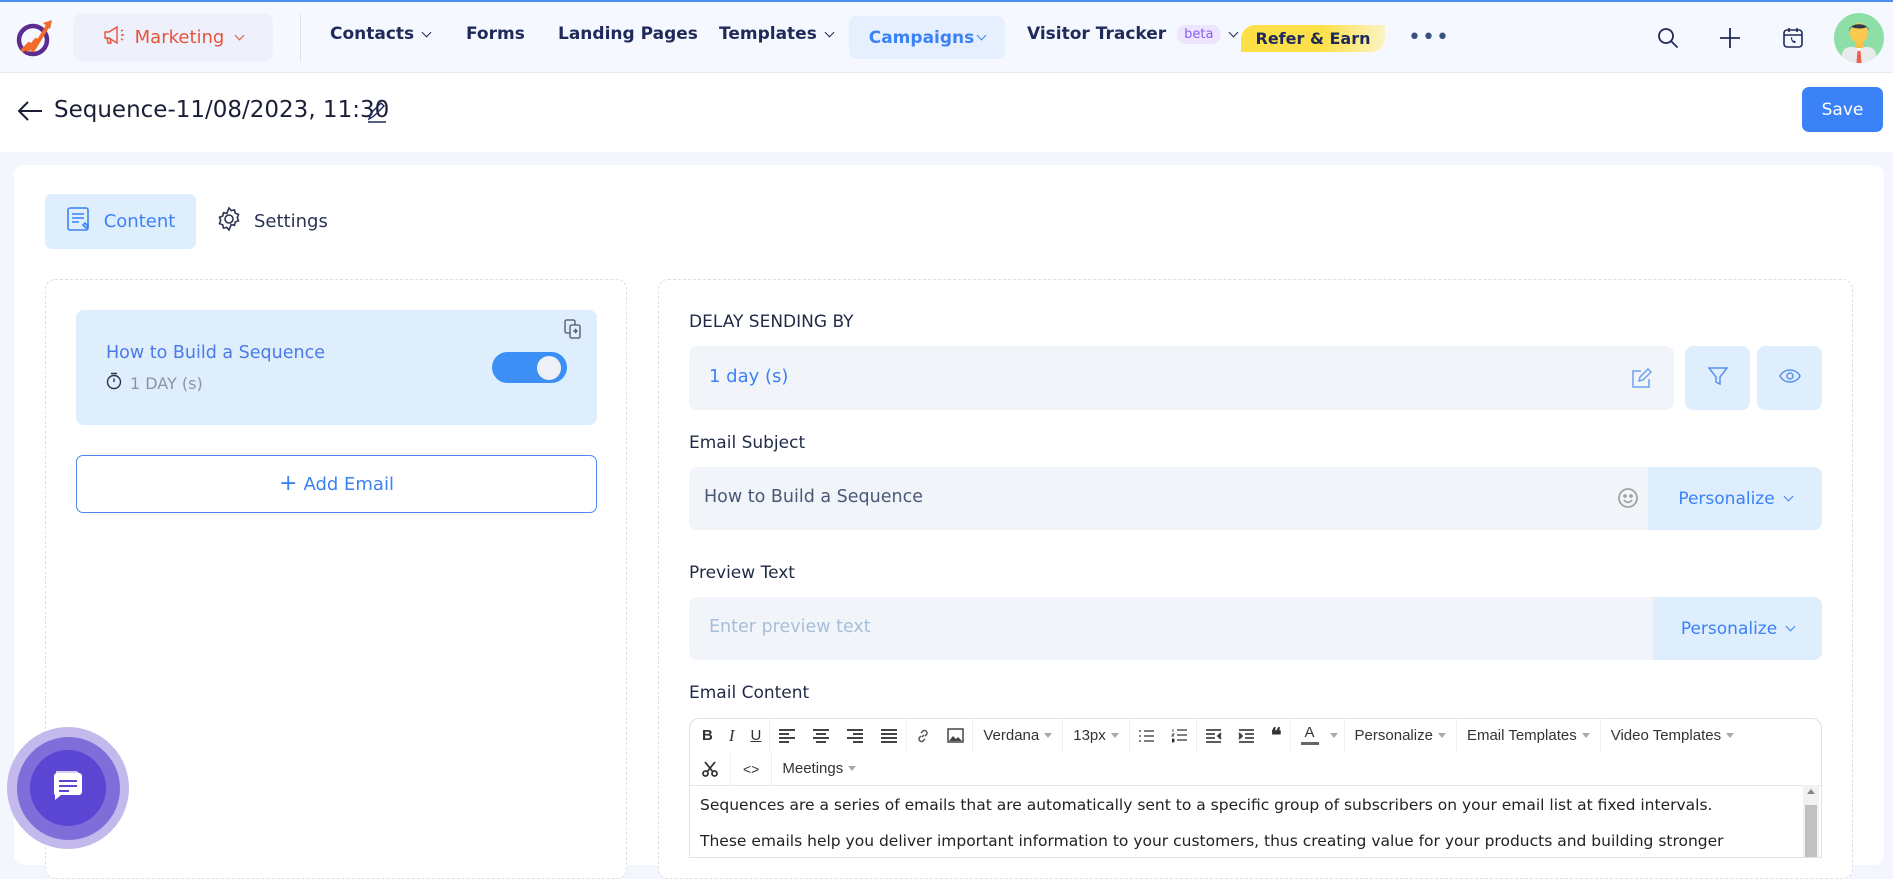  Describe the element at coordinates (1132, 34) in the screenshot. I see `nav-visitor-tracker: Visitor Tracker beta` at that location.